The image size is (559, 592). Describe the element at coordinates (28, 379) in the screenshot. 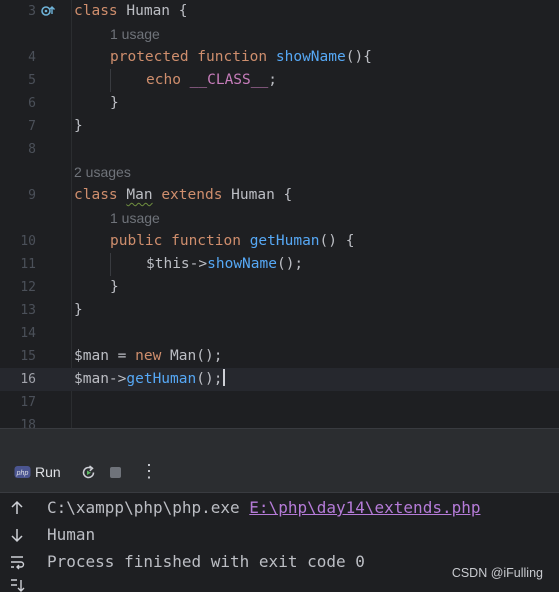

I see `line-number: 16` at that location.